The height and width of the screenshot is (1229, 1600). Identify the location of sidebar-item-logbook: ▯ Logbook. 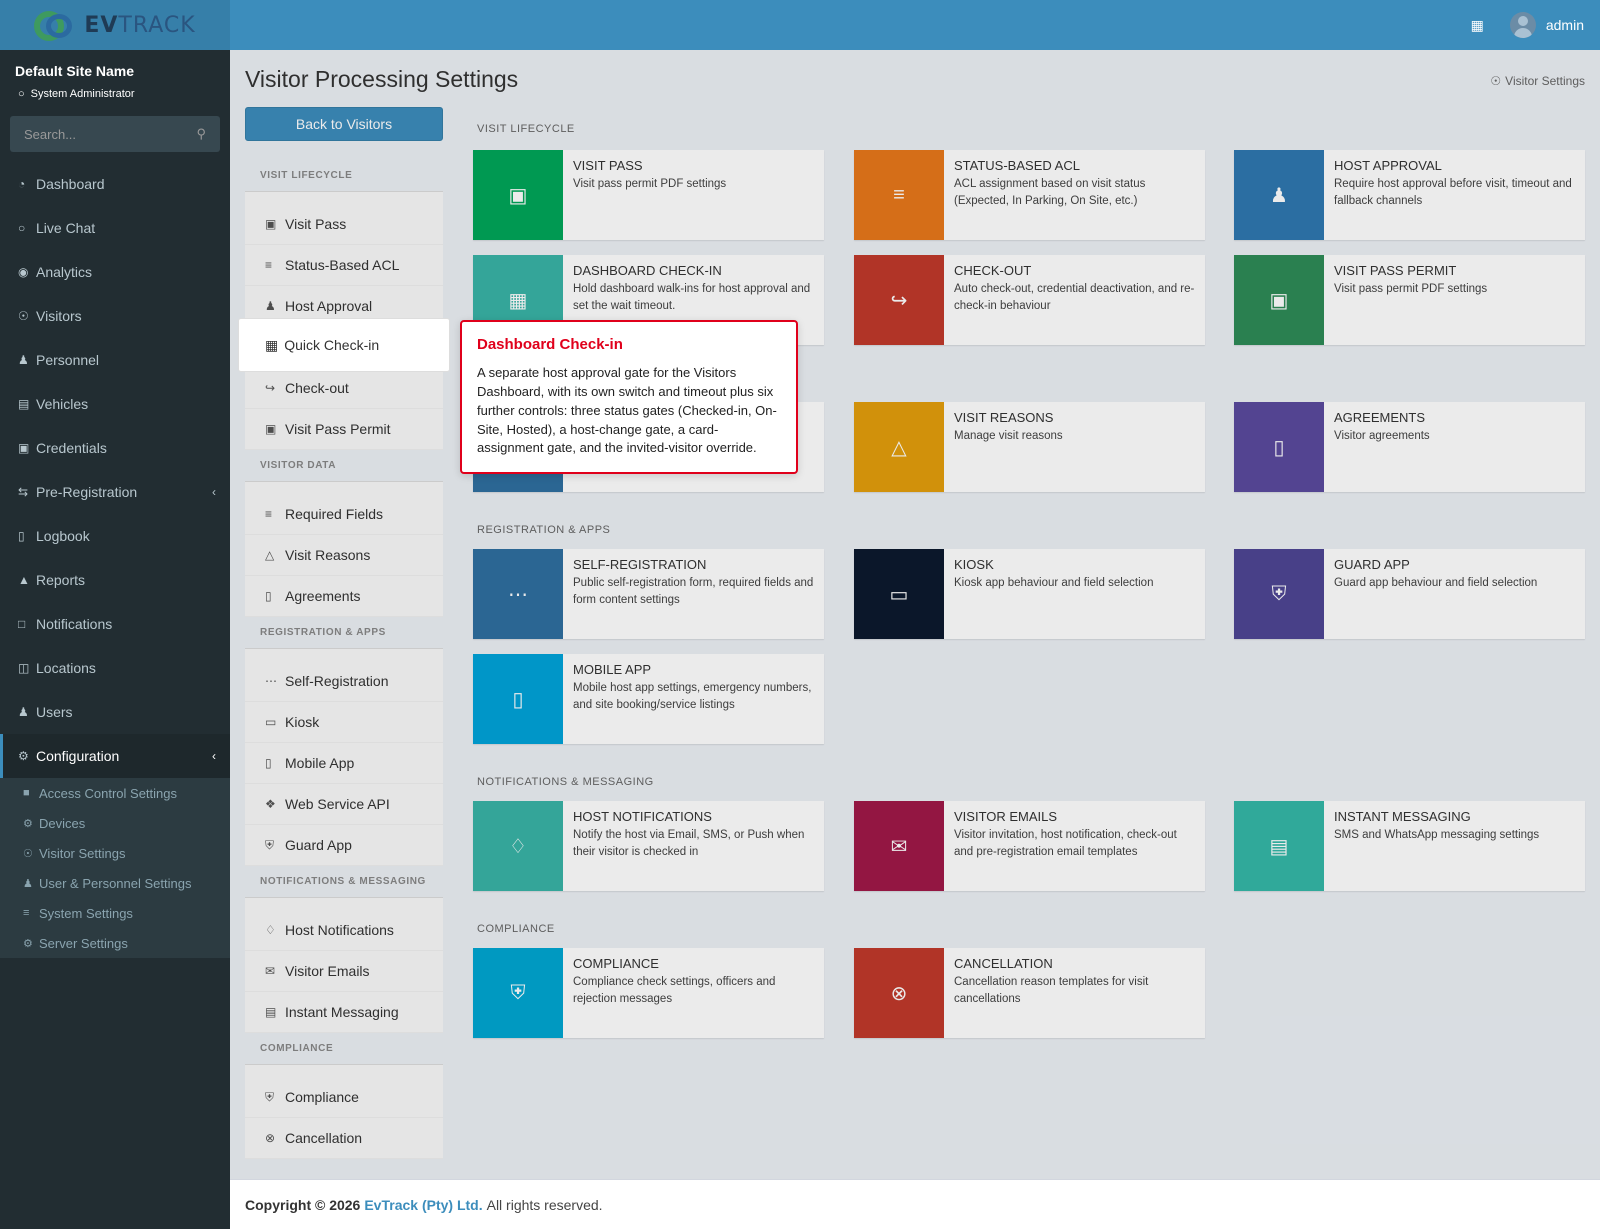
(115, 536).